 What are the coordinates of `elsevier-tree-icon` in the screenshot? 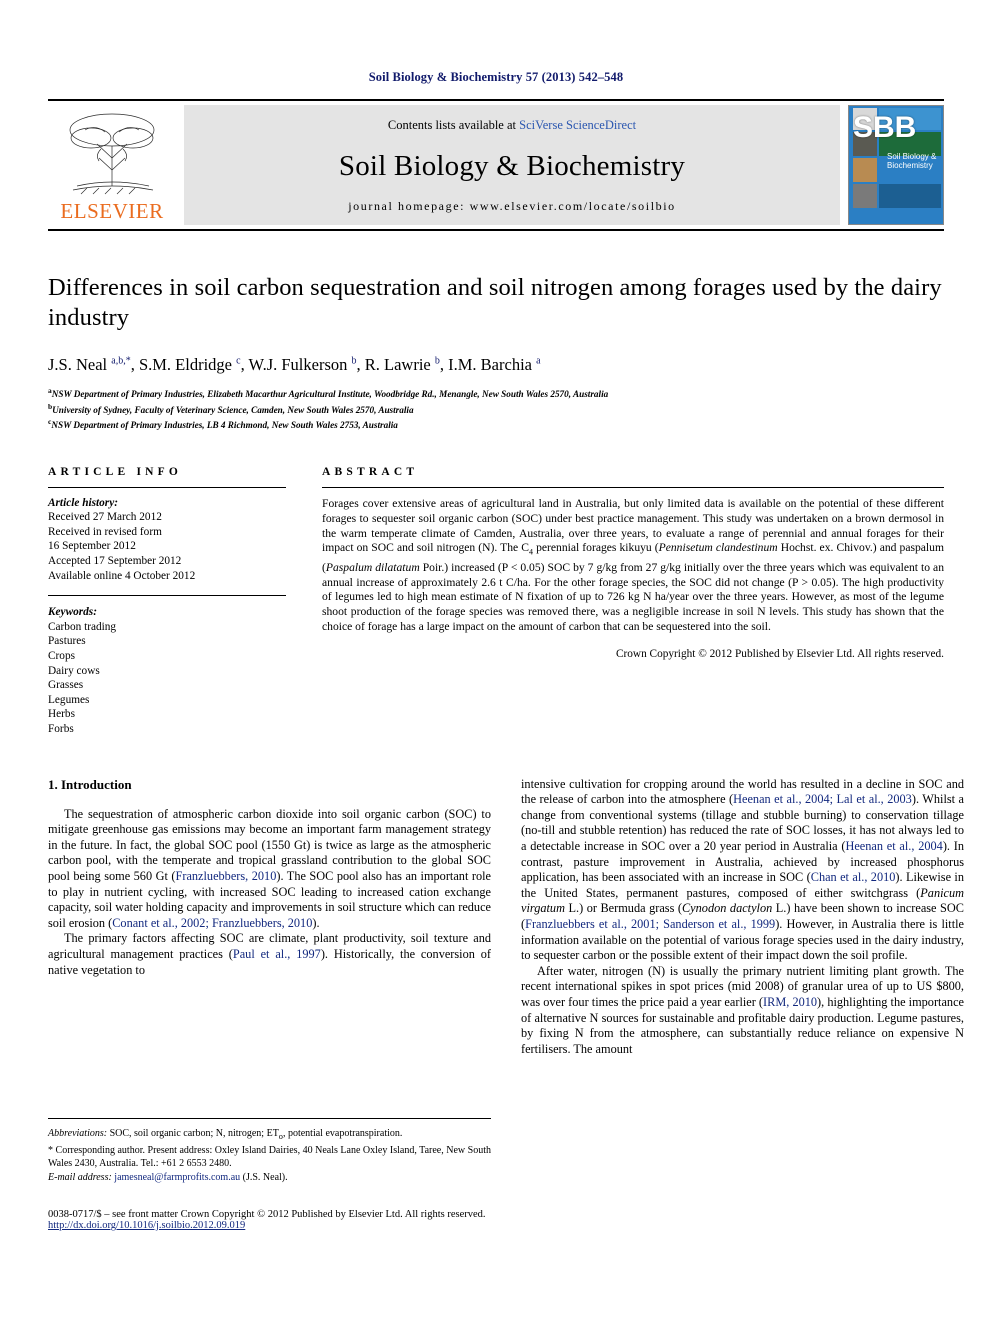 It's located at (112, 154).